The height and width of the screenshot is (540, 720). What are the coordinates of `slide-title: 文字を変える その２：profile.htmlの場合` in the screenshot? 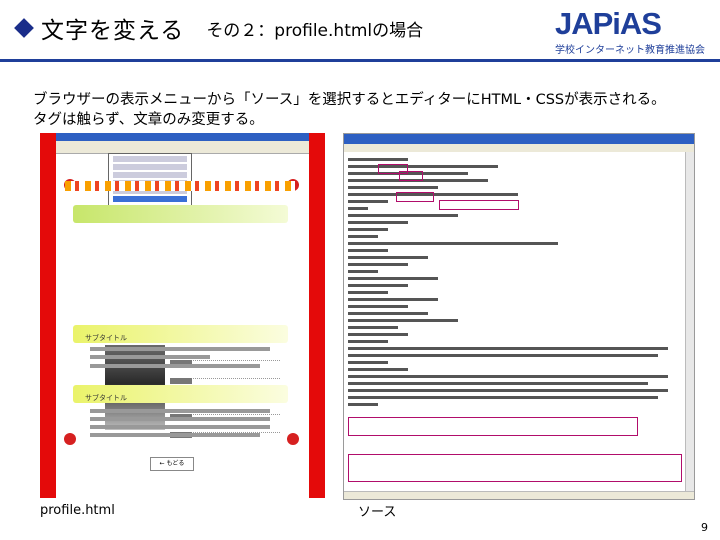 It's located at (218, 28).